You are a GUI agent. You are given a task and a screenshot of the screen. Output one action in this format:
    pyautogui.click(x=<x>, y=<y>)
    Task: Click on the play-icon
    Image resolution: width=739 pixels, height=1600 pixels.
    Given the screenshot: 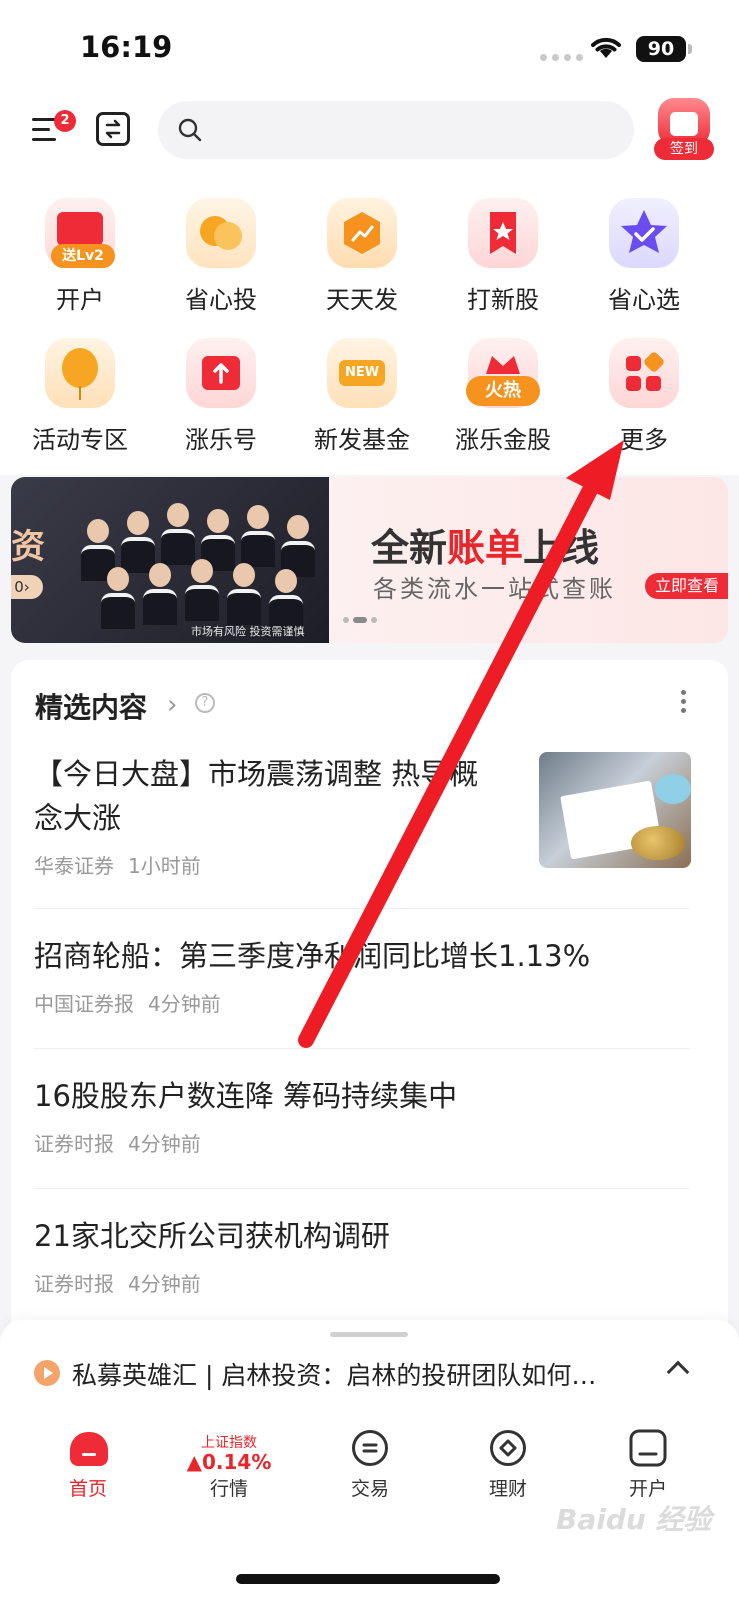 What is the action you would take?
    pyautogui.click(x=47, y=1373)
    